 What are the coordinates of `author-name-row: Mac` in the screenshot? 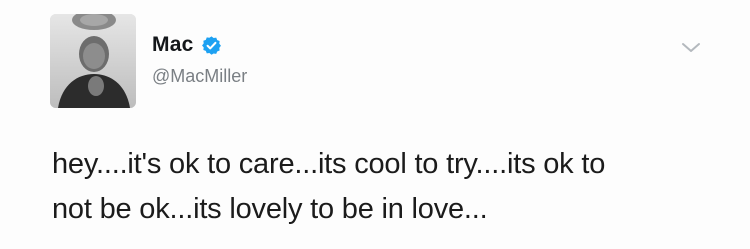 It's located at (187, 45).